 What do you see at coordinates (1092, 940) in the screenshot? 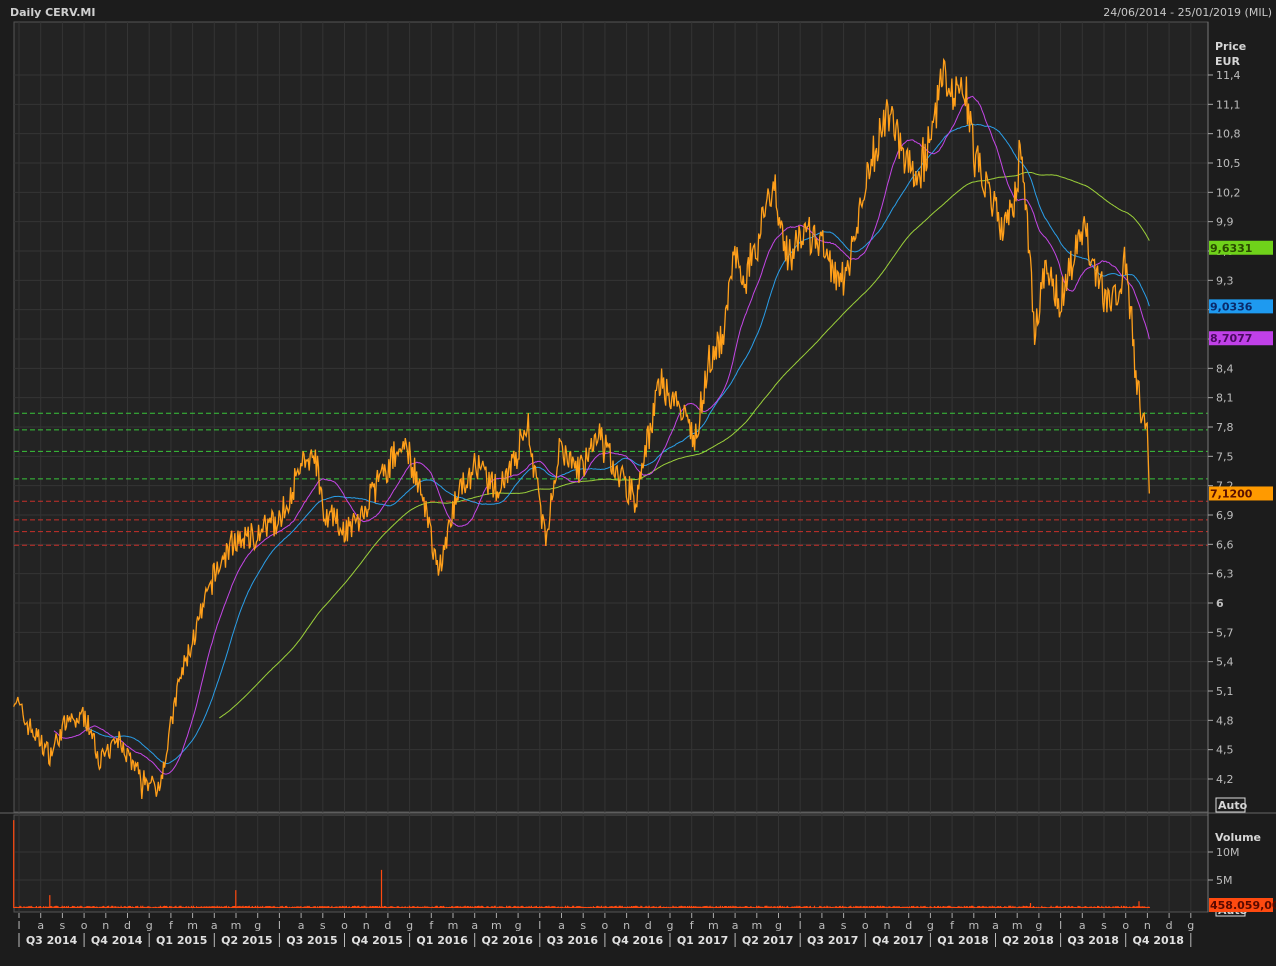
I see `quarter-label: Q3 2018` at bounding box center [1092, 940].